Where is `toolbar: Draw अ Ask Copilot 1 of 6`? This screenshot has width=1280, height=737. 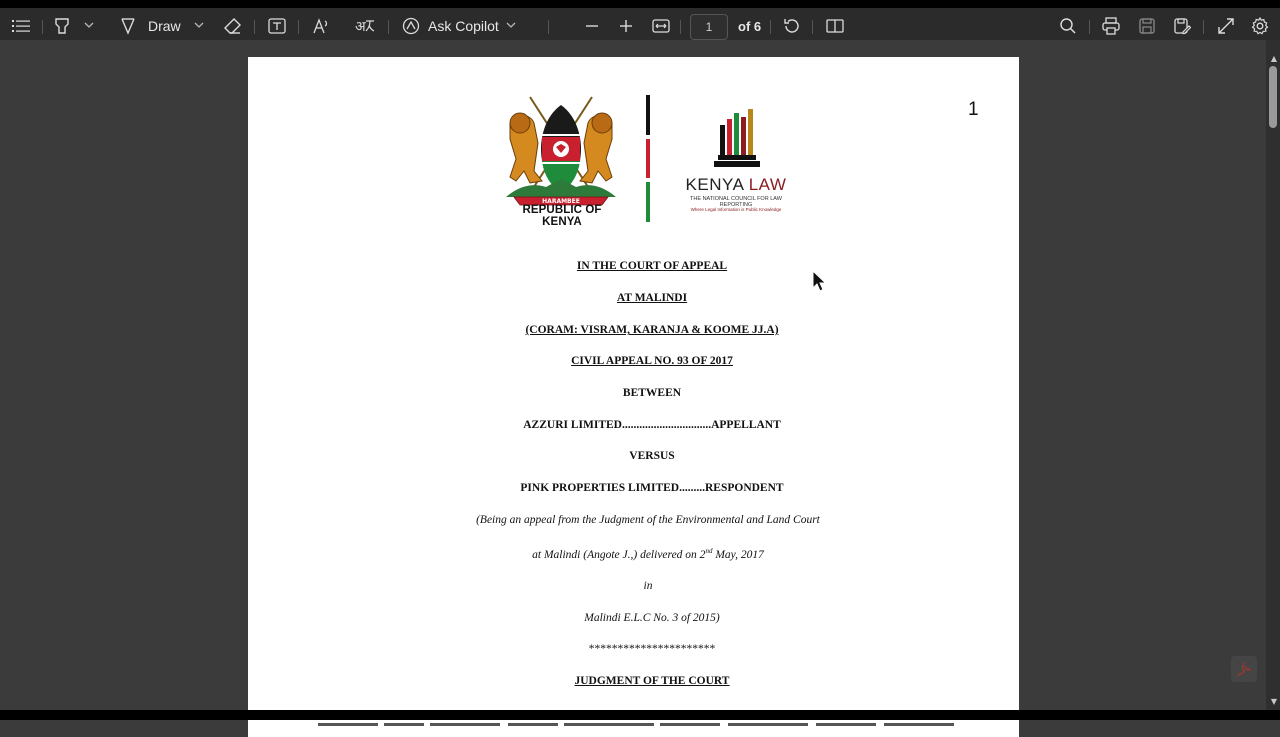
toolbar: Draw अ Ask Copilot 1 of 6 is located at coordinates (640, 20).